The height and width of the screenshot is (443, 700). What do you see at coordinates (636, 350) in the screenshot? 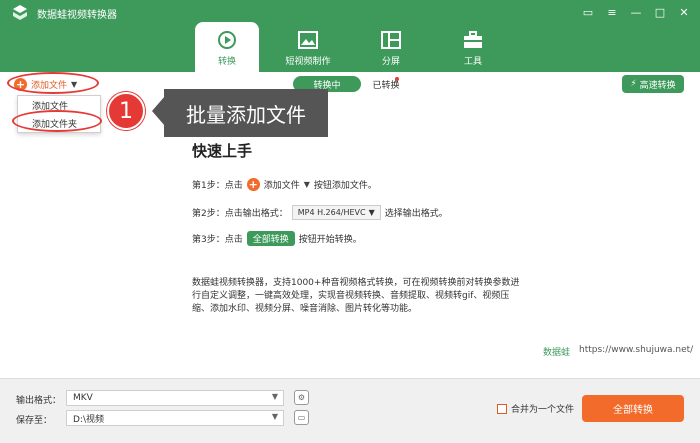
I see `footer-url: https://www.shujuwa.net/` at bounding box center [636, 350].